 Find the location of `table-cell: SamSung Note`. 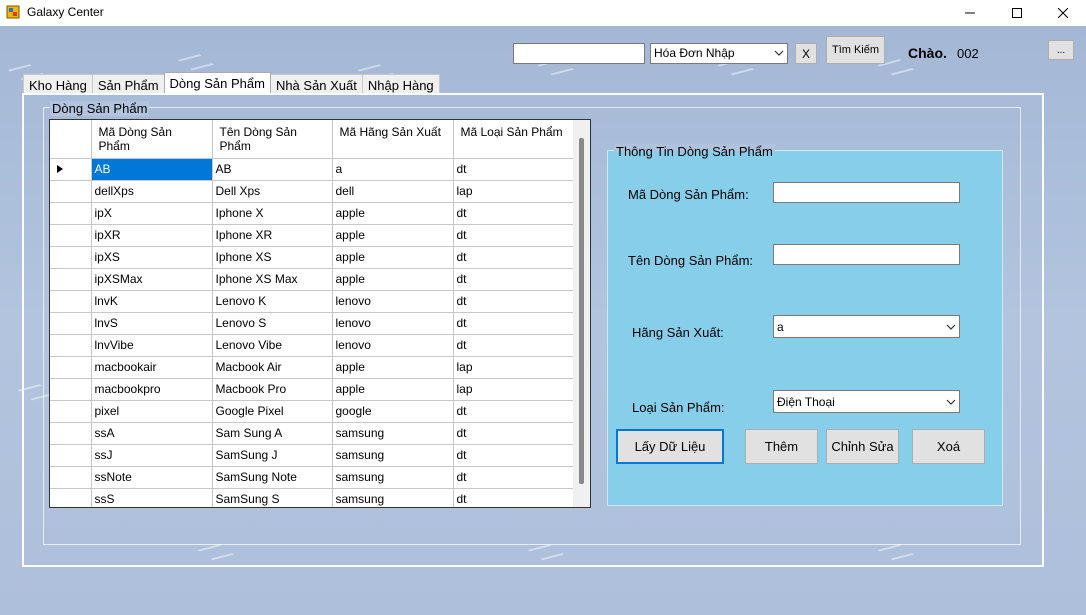

table-cell: SamSung Note is located at coordinates (272, 477).